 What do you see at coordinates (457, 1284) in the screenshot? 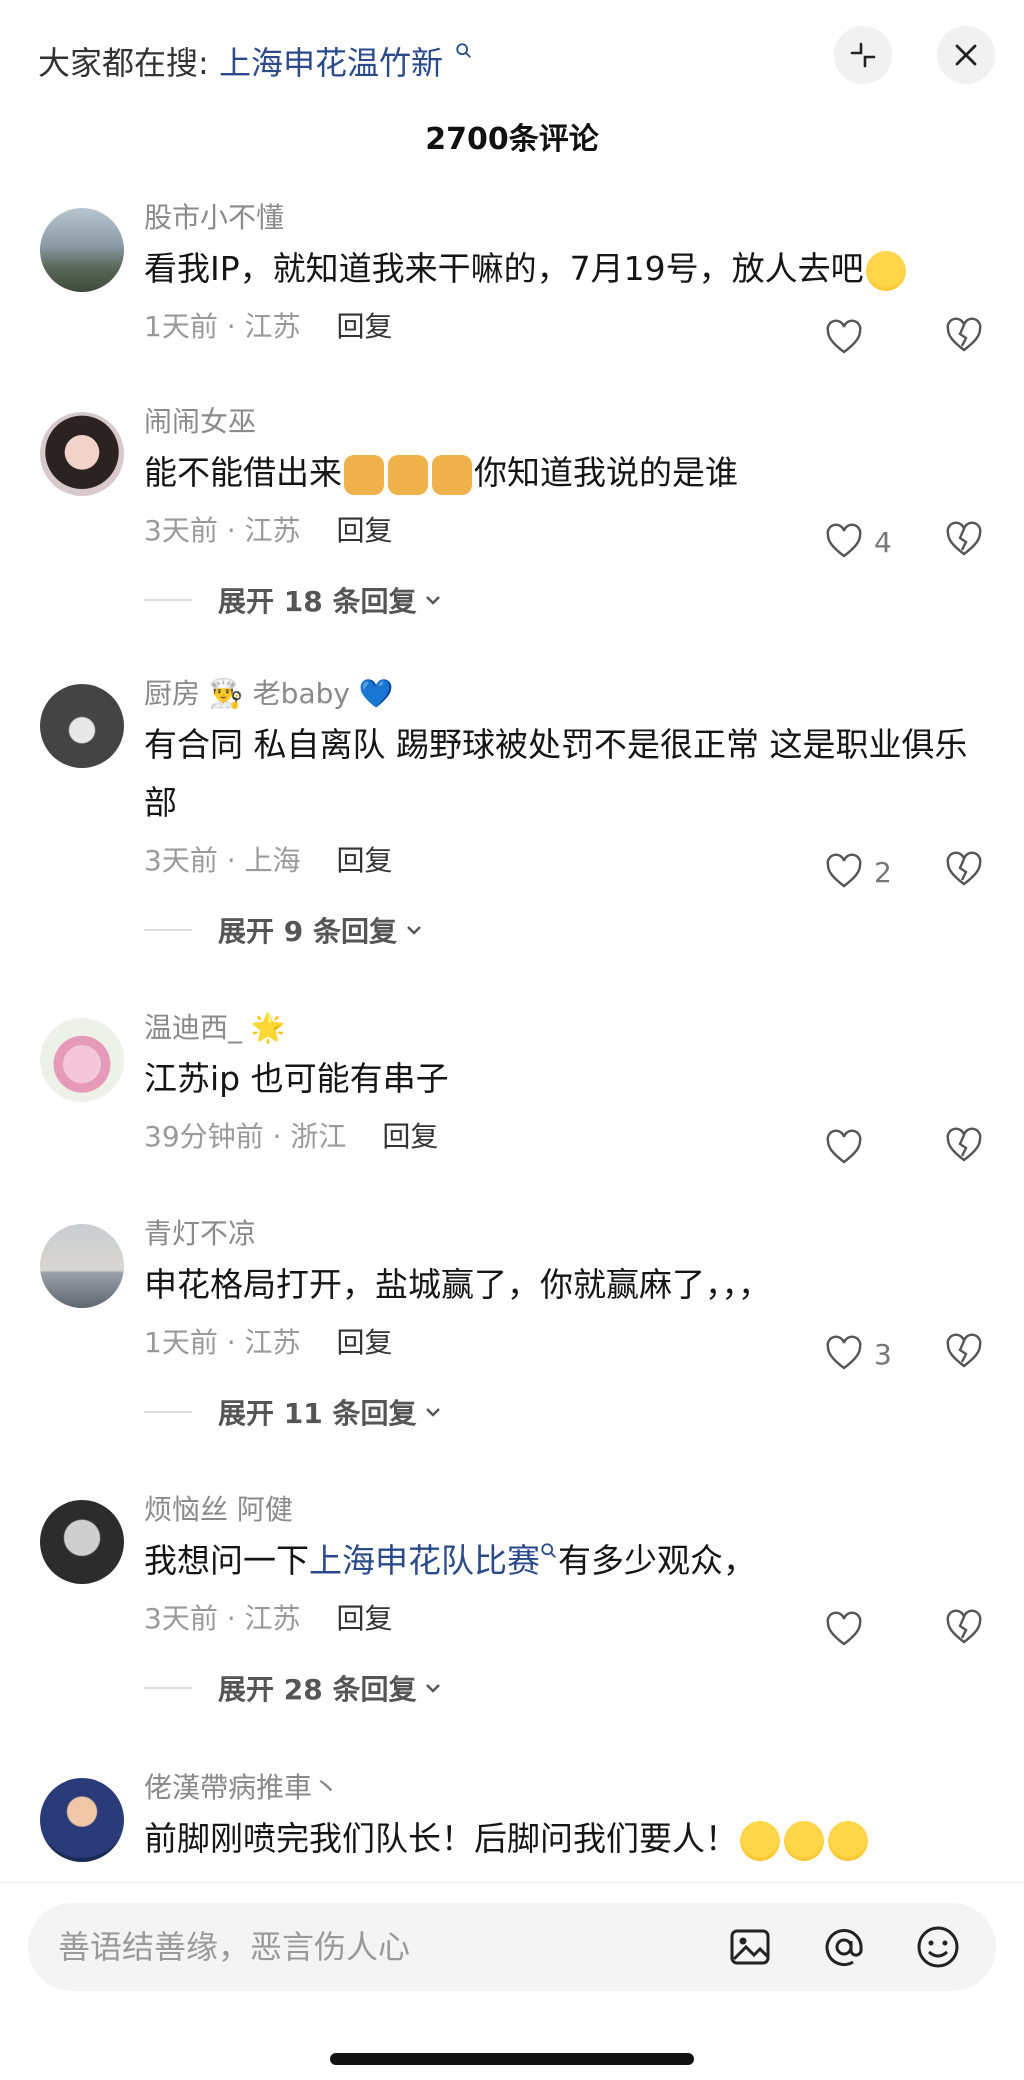
I see `comment-text: 申花格局打开，盐城赢了，你就赢麻了，，，` at bounding box center [457, 1284].